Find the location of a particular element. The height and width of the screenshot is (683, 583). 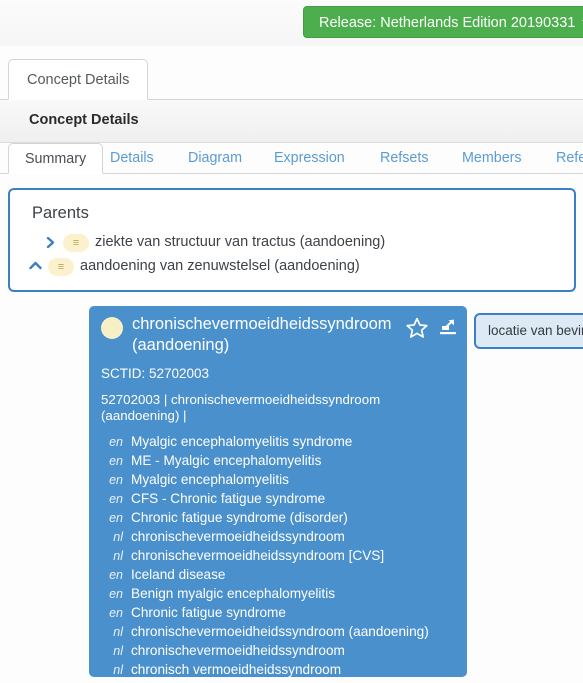

tab-refsets: Refsets is located at coordinates (410, 158).